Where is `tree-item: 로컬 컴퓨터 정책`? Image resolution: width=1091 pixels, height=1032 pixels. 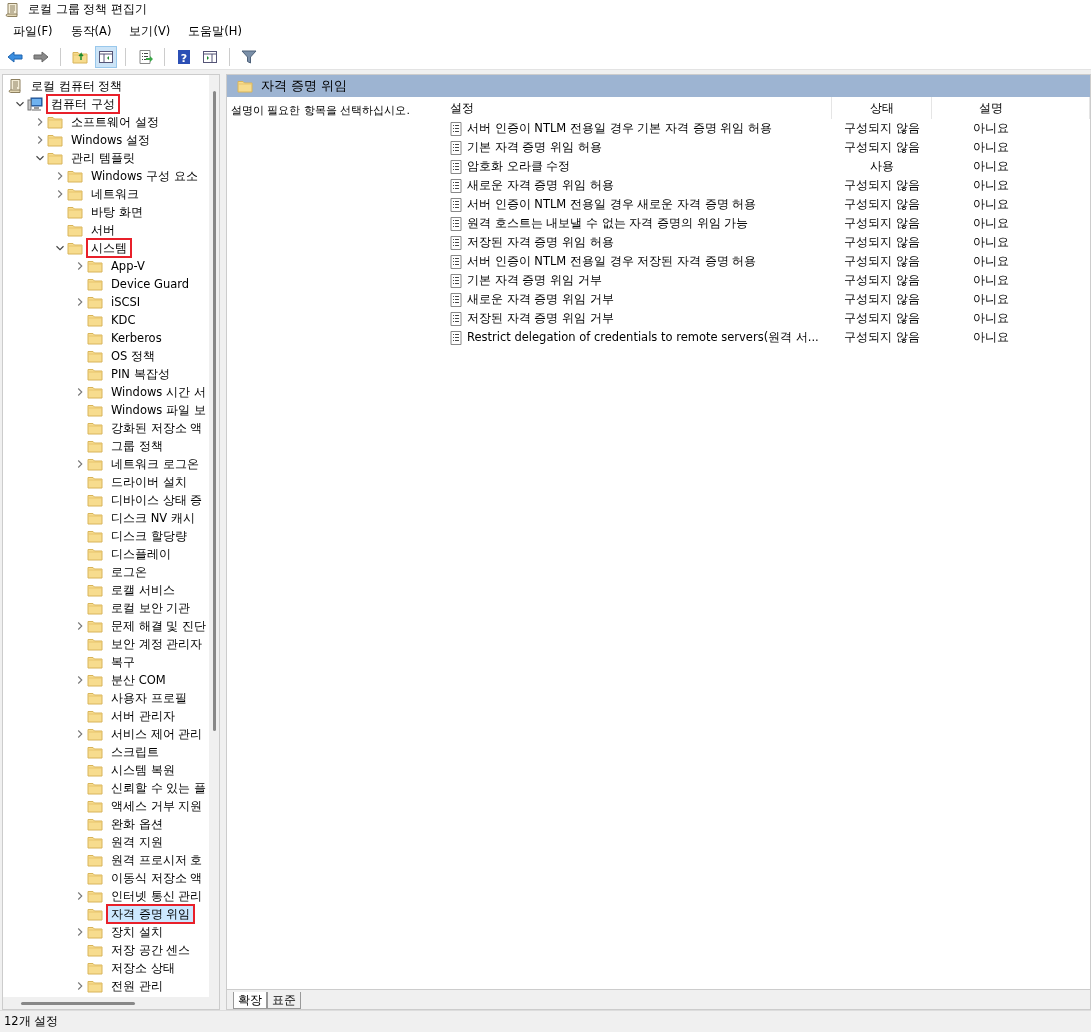 tree-item: 로컬 컴퓨터 정책 is located at coordinates (77, 86).